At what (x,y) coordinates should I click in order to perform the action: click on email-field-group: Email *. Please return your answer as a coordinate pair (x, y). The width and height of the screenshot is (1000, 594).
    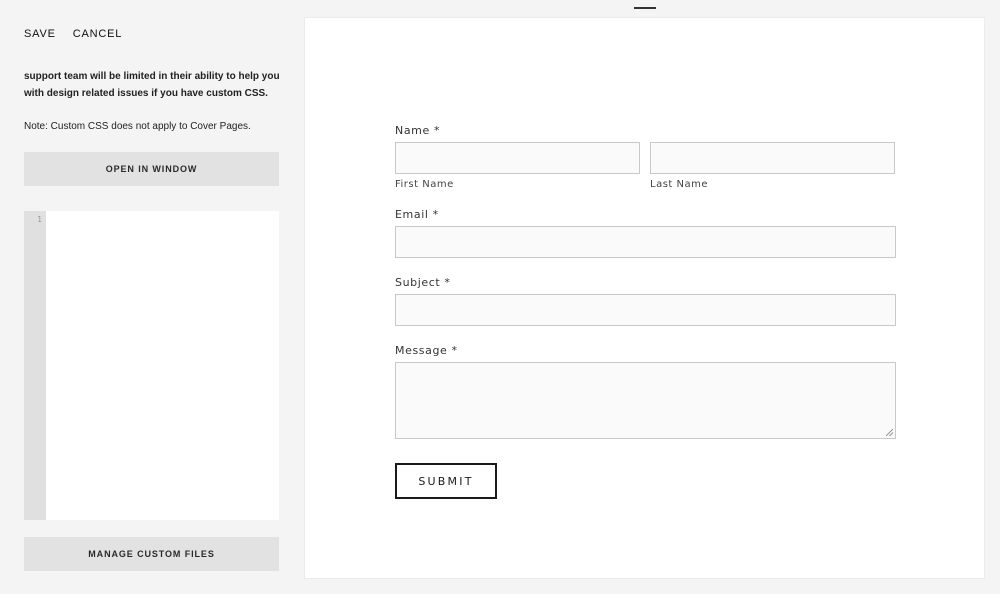
    Looking at the image, I should click on (645, 233).